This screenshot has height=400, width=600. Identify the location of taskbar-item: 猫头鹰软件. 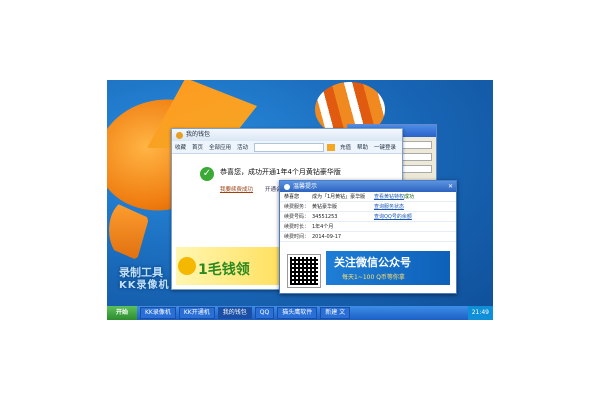
(297, 313).